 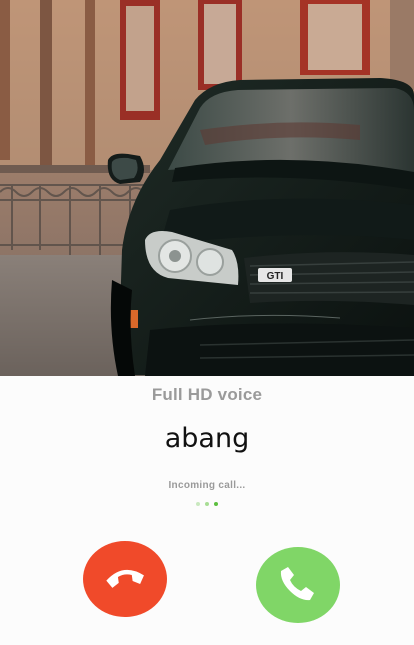 I want to click on decline-call-button, so click(x=125, y=579).